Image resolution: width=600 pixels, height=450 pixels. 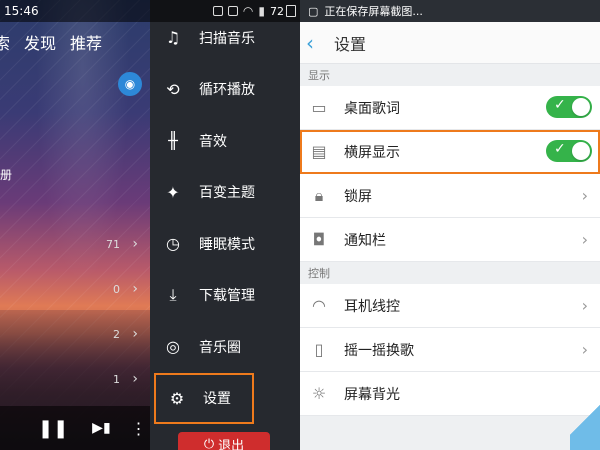 I want to click on drawer-item-label: 音效, so click(x=213, y=141).